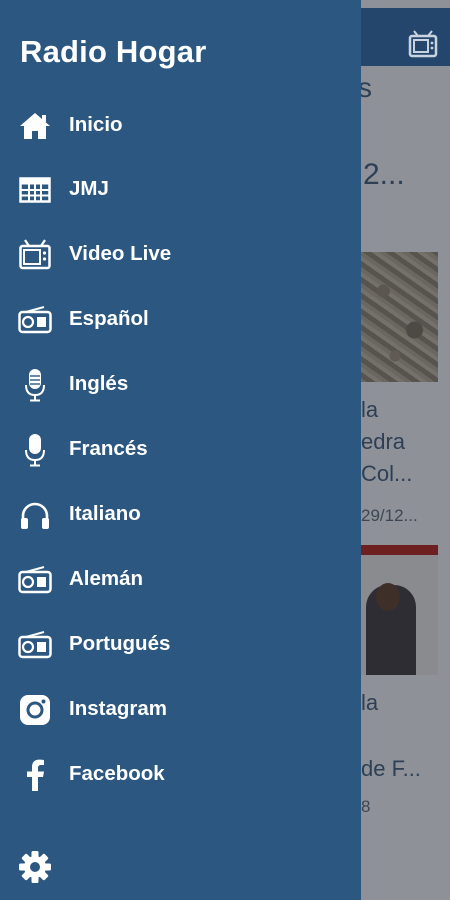 This screenshot has height=900, width=450. What do you see at coordinates (96, 124) in the screenshot?
I see `menu-item-label: Inicio` at bounding box center [96, 124].